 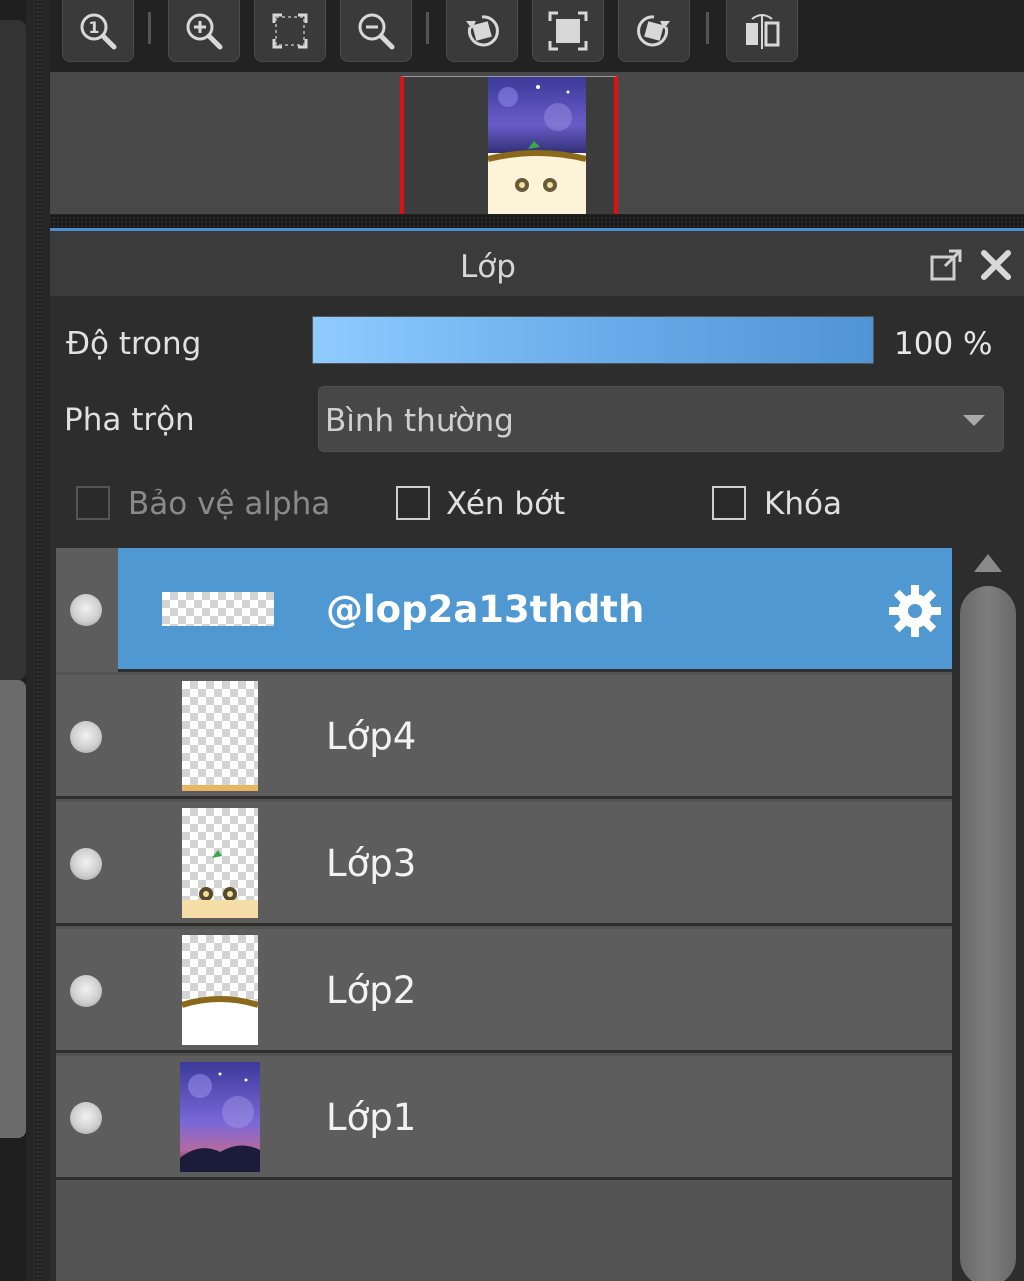 What do you see at coordinates (506, 504) in the screenshot?
I see `clipping-label: Xén bớt` at bounding box center [506, 504].